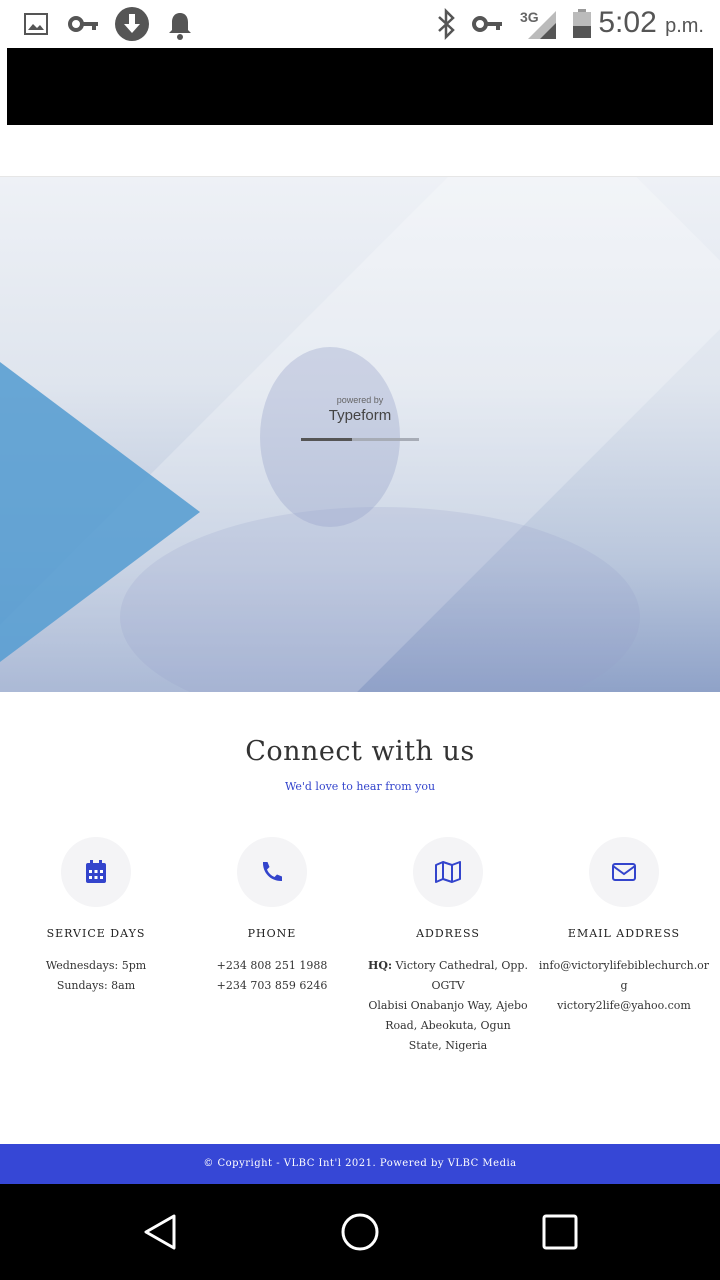  I want to click on address-hq: HQ: Victory Cathedral, Opp. OGTV, so click(448, 976).